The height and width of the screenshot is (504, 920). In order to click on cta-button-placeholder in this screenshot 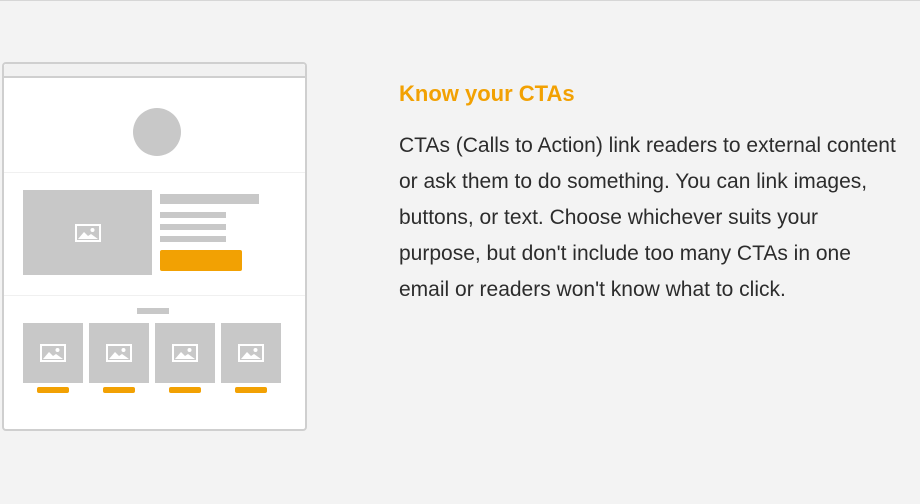, I will do `click(201, 260)`.